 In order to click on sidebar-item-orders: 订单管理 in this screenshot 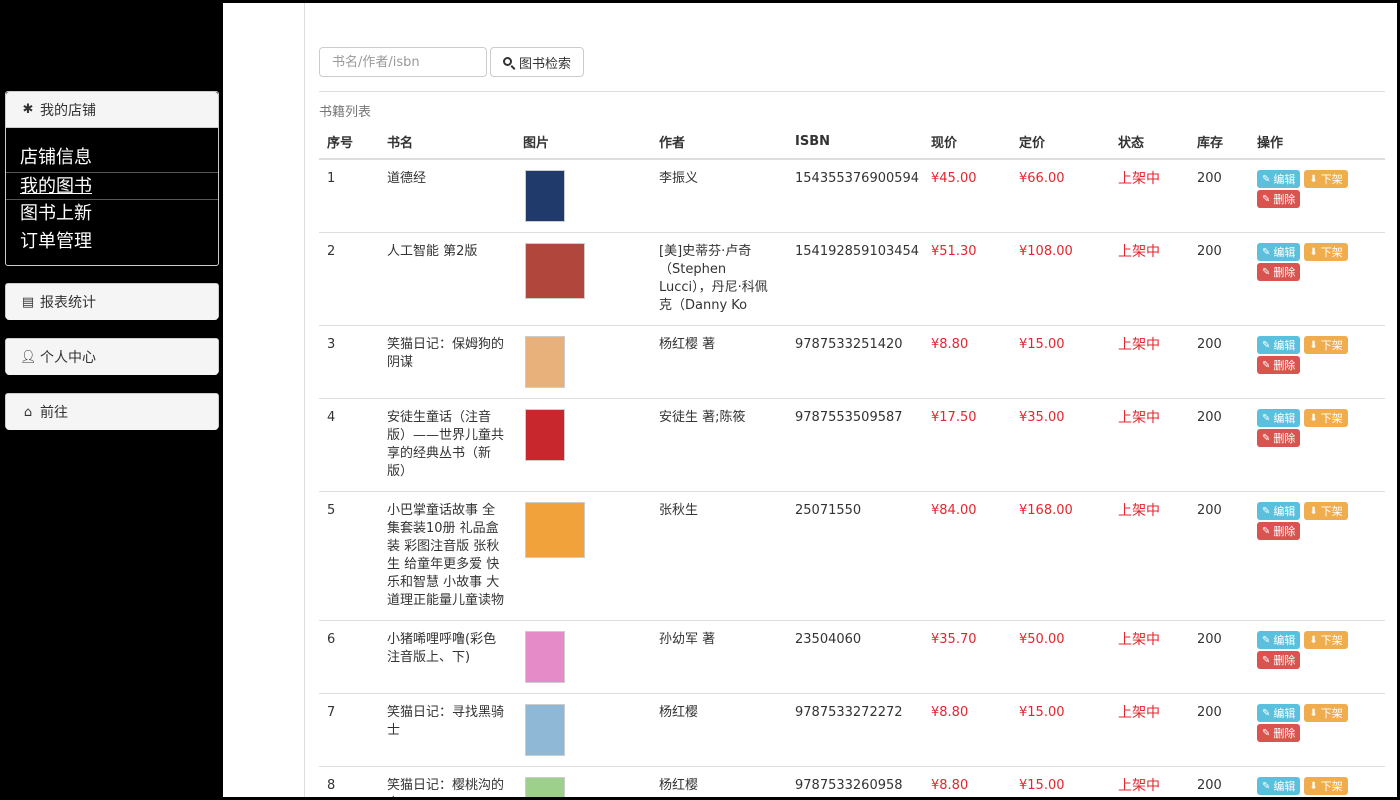, I will do `click(112, 242)`.